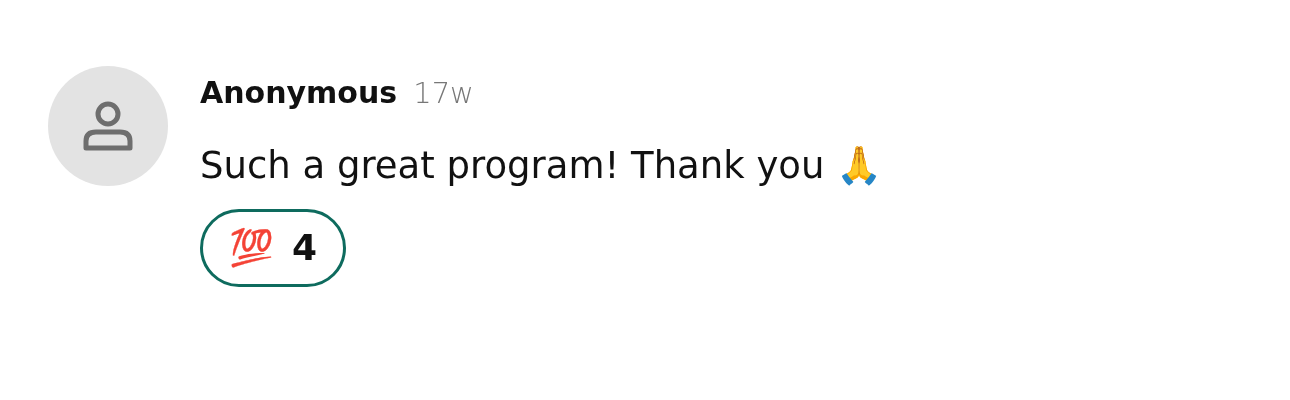 Image resolution: width=1290 pixels, height=400 pixels. I want to click on reaction-button: 💯 4, so click(273, 248).